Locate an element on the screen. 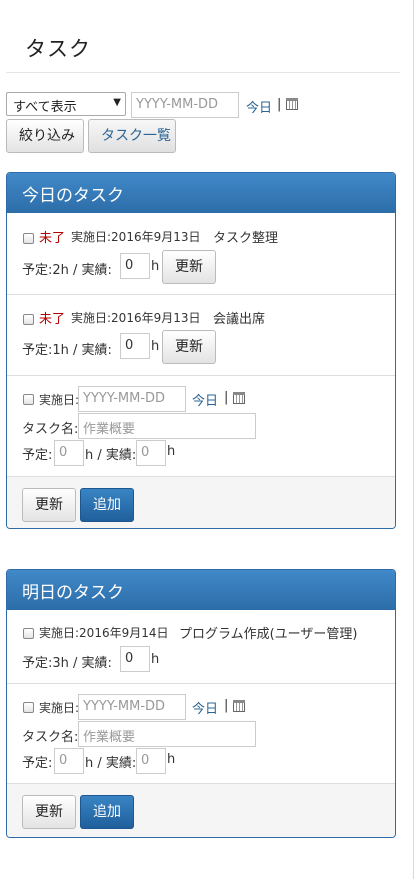  tomorrow-panel-title: 明日のタスク is located at coordinates (201, 590).